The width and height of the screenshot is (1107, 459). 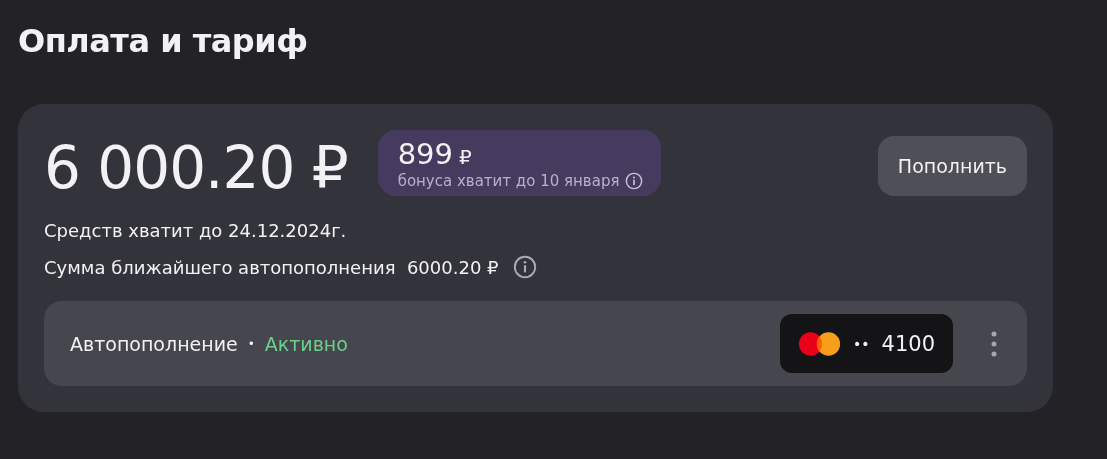 What do you see at coordinates (508, 181) in the screenshot?
I see `bonus-note: бонуса хватит до 10 января` at bounding box center [508, 181].